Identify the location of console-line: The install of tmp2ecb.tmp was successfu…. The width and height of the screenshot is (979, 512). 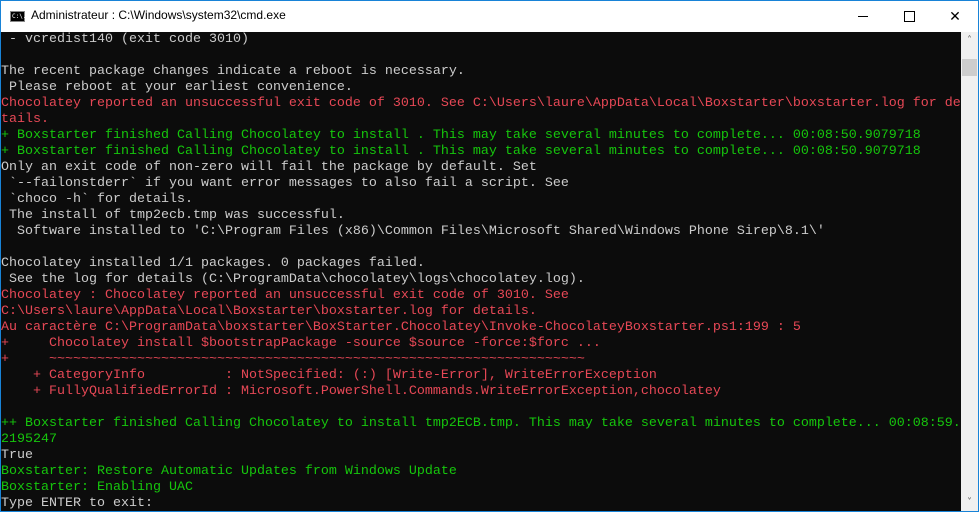
(173, 215).